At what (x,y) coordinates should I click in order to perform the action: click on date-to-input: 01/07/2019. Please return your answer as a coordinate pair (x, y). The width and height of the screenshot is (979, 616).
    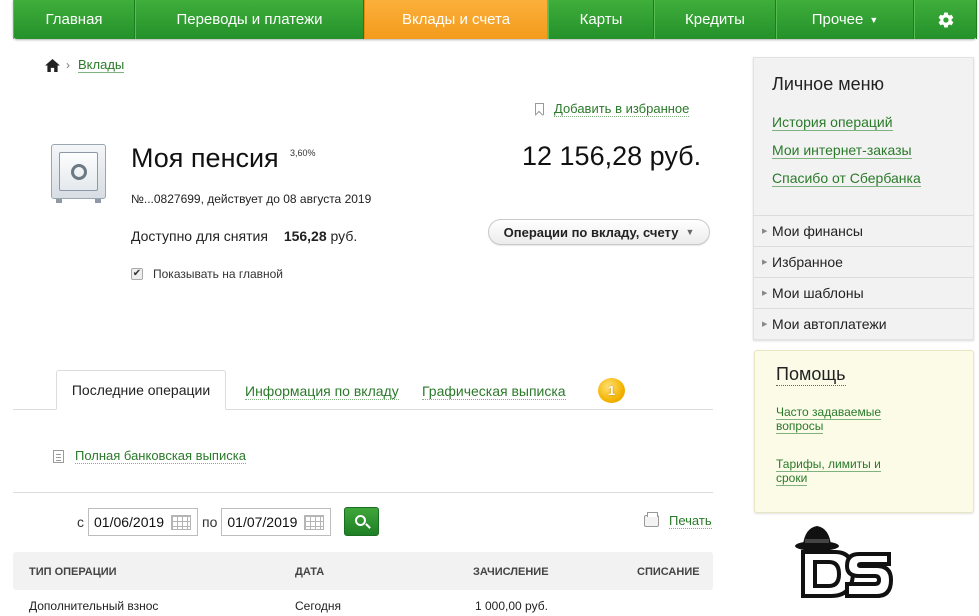
    Looking at the image, I should click on (276, 522).